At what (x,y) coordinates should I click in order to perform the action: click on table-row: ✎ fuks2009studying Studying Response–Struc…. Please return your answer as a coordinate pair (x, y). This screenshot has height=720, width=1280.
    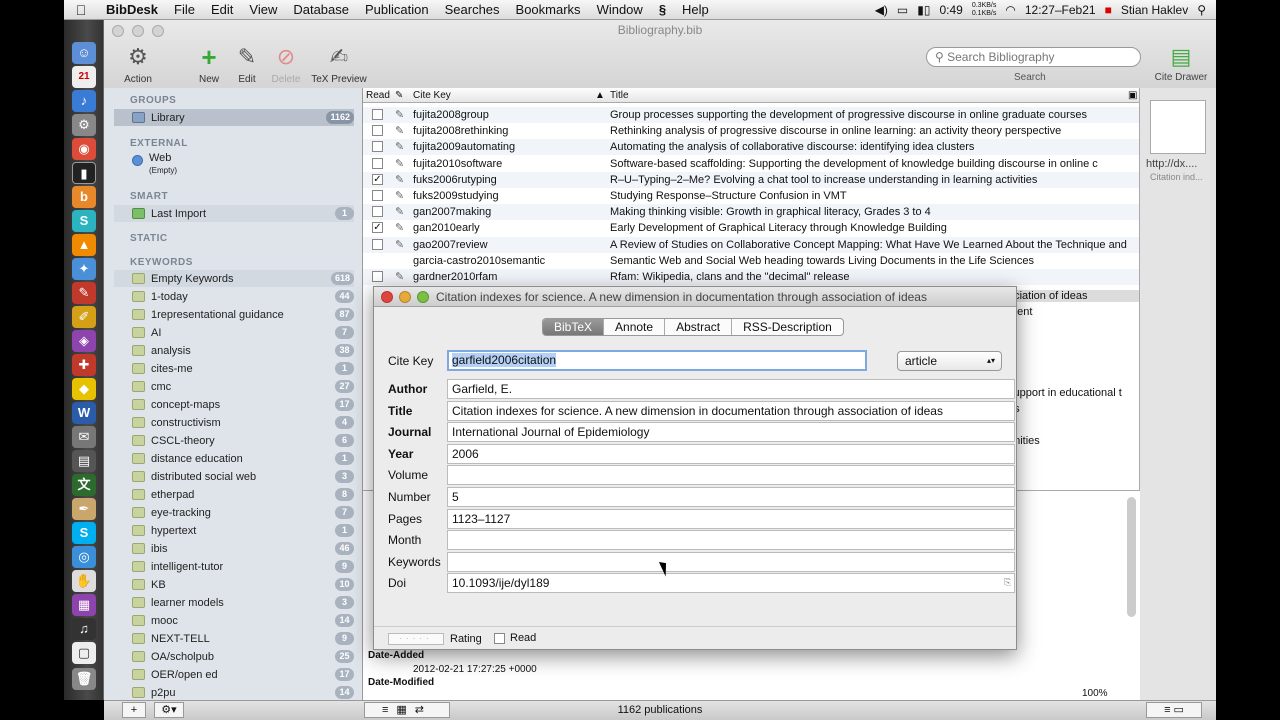
    Looking at the image, I should click on (751, 196).